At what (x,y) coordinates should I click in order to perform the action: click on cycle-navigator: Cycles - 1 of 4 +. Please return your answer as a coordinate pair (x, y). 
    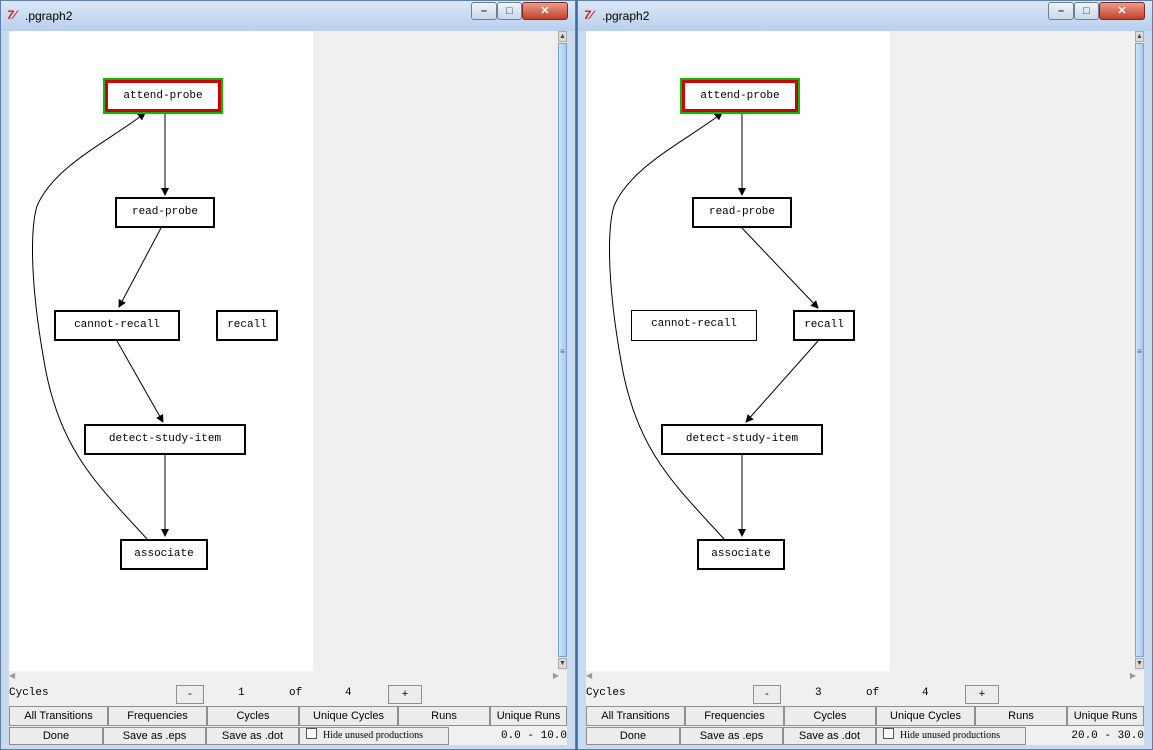
    Looking at the image, I should click on (288, 693).